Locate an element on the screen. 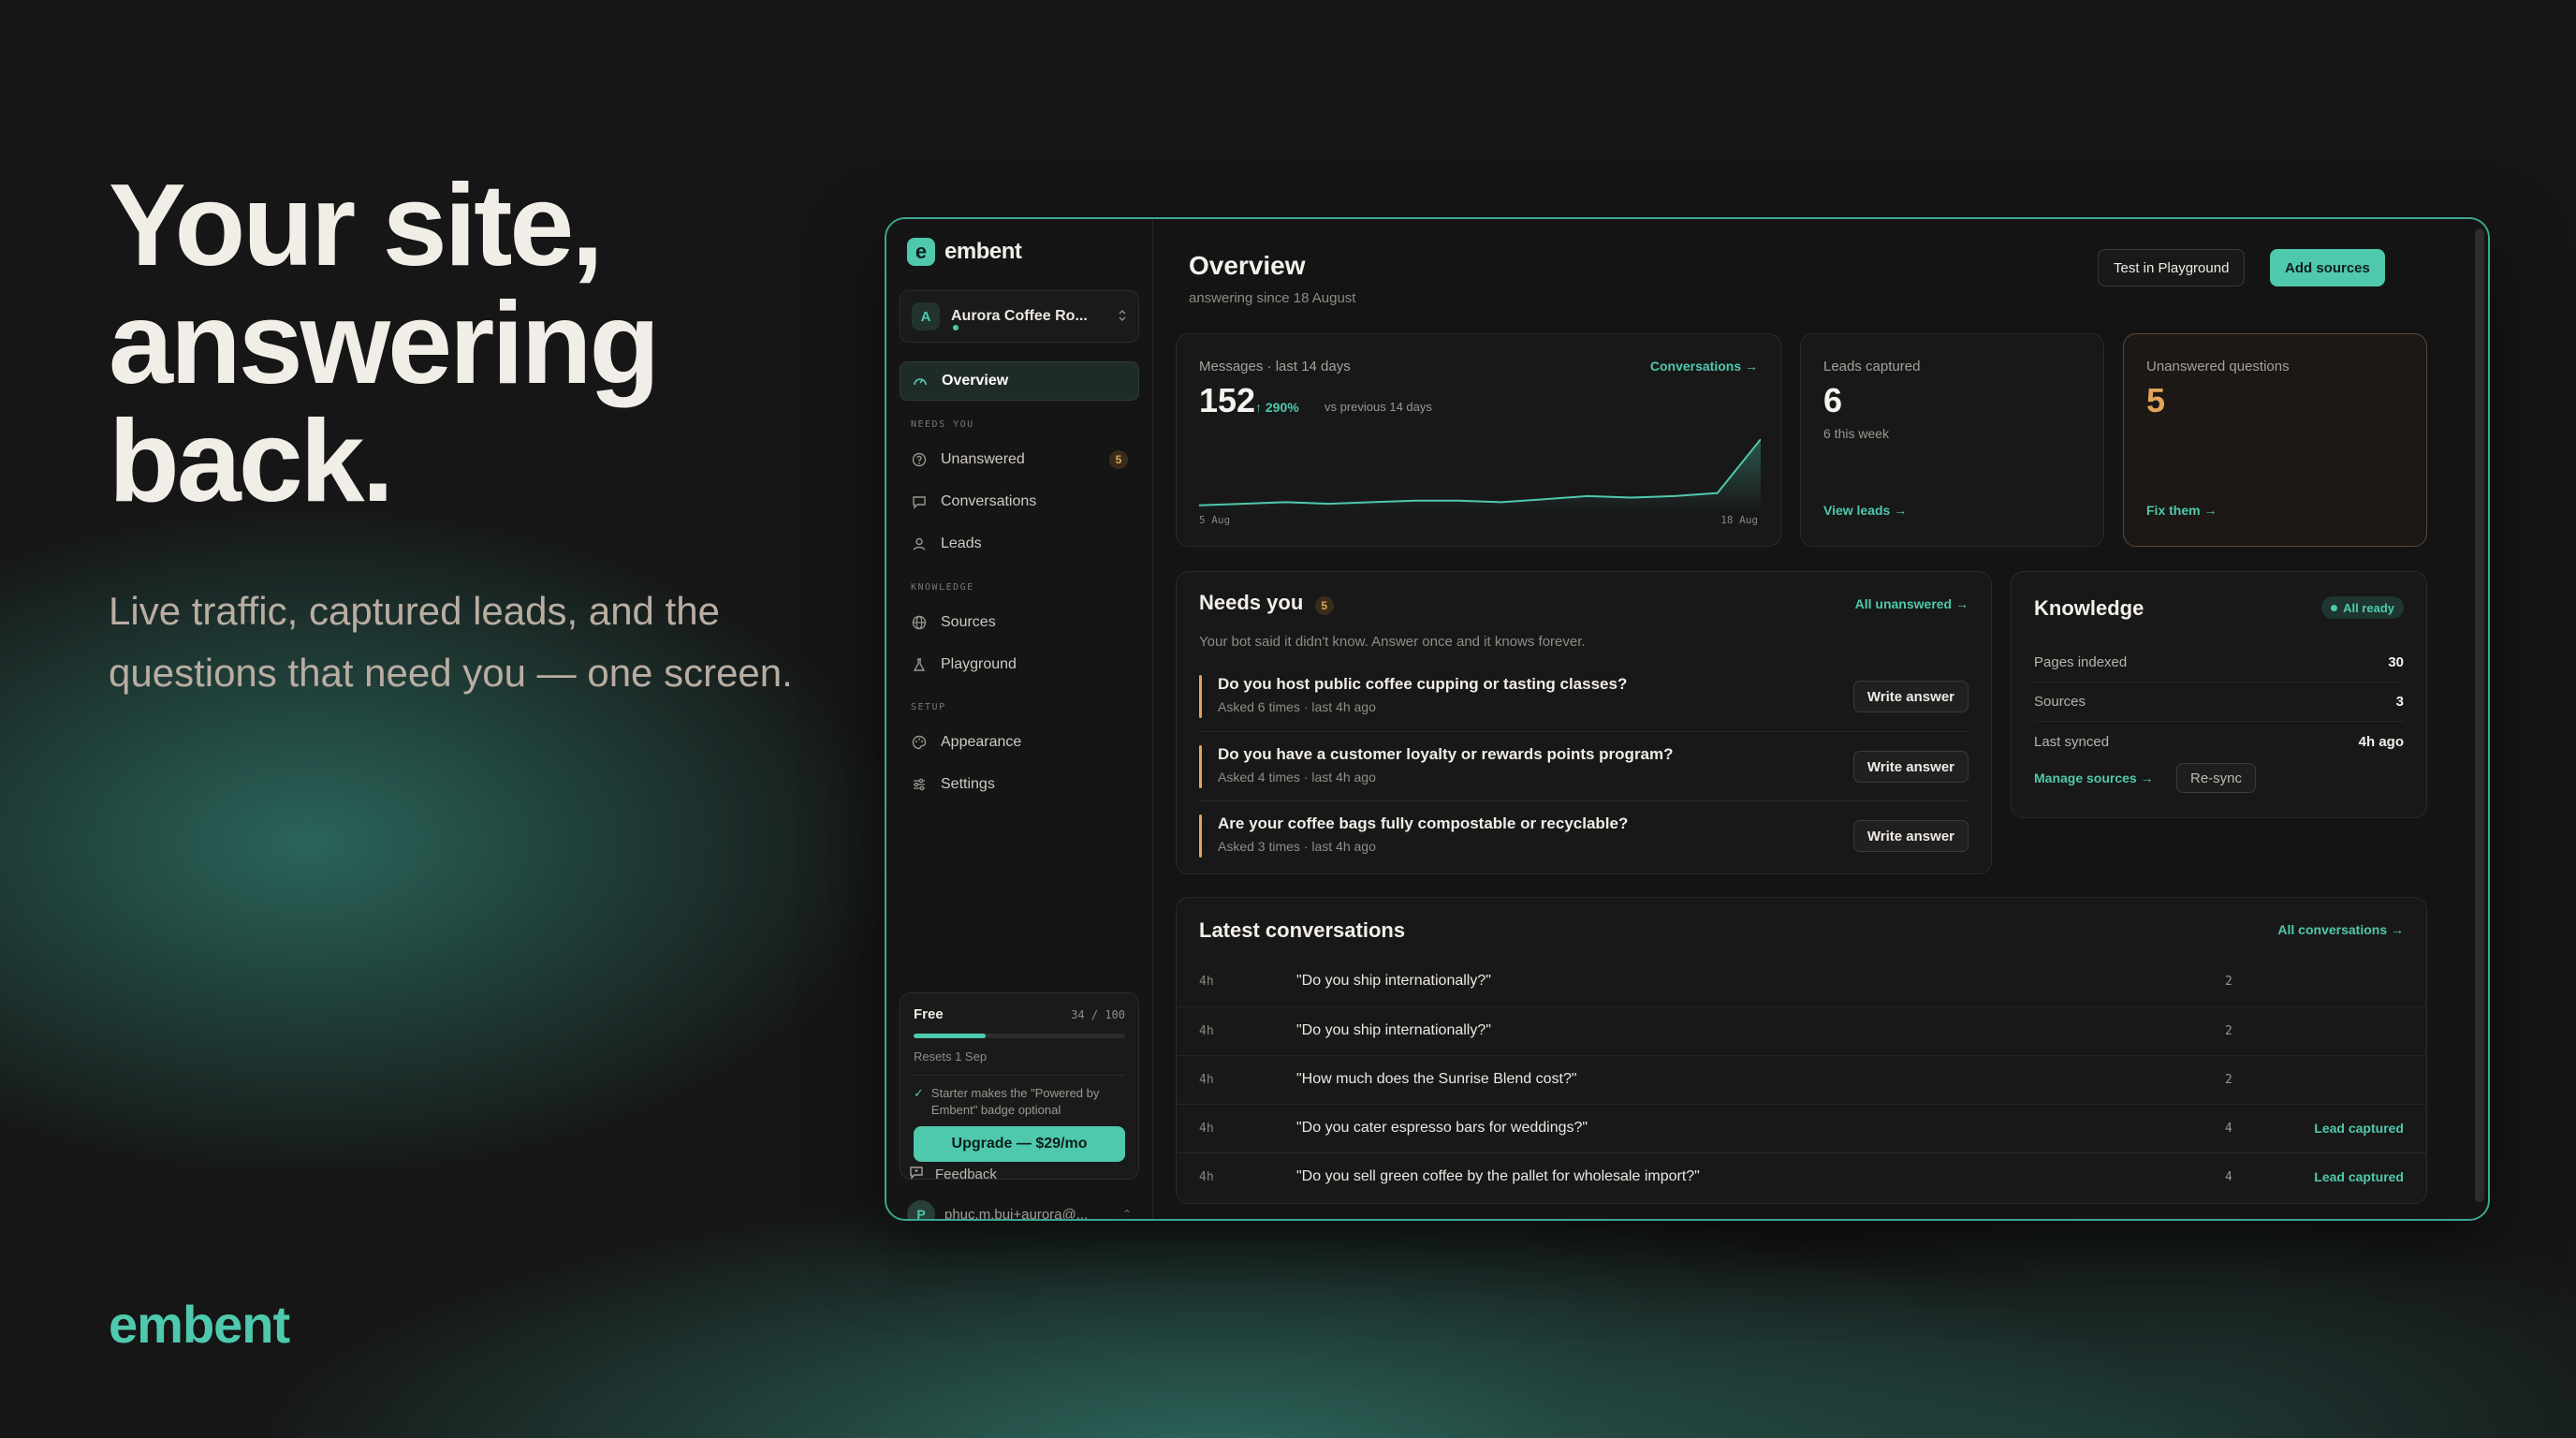 The image size is (2576, 1438). all-conversations-link: All conversations → is located at coordinates (2340, 929).